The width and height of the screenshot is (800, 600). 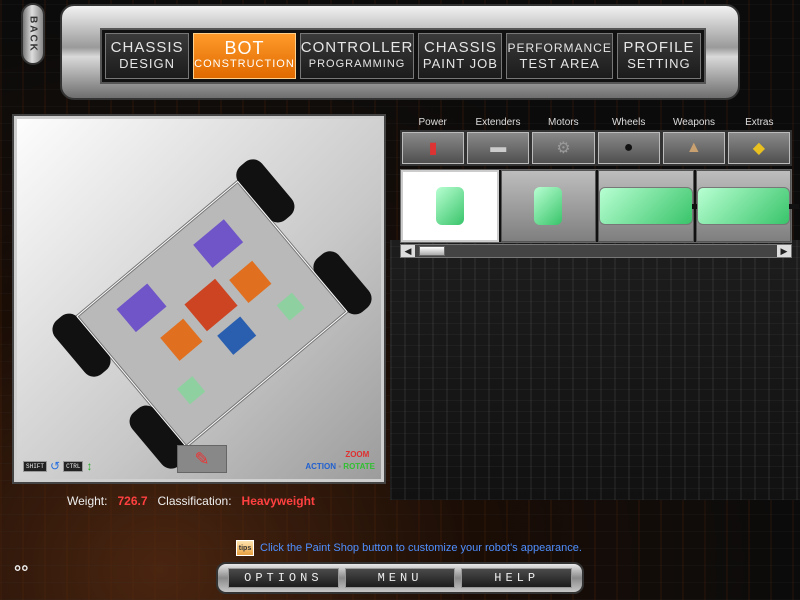 What do you see at coordinates (340, 466) in the screenshot?
I see `mouse-icon: ▪` at bounding box center [340, 466].